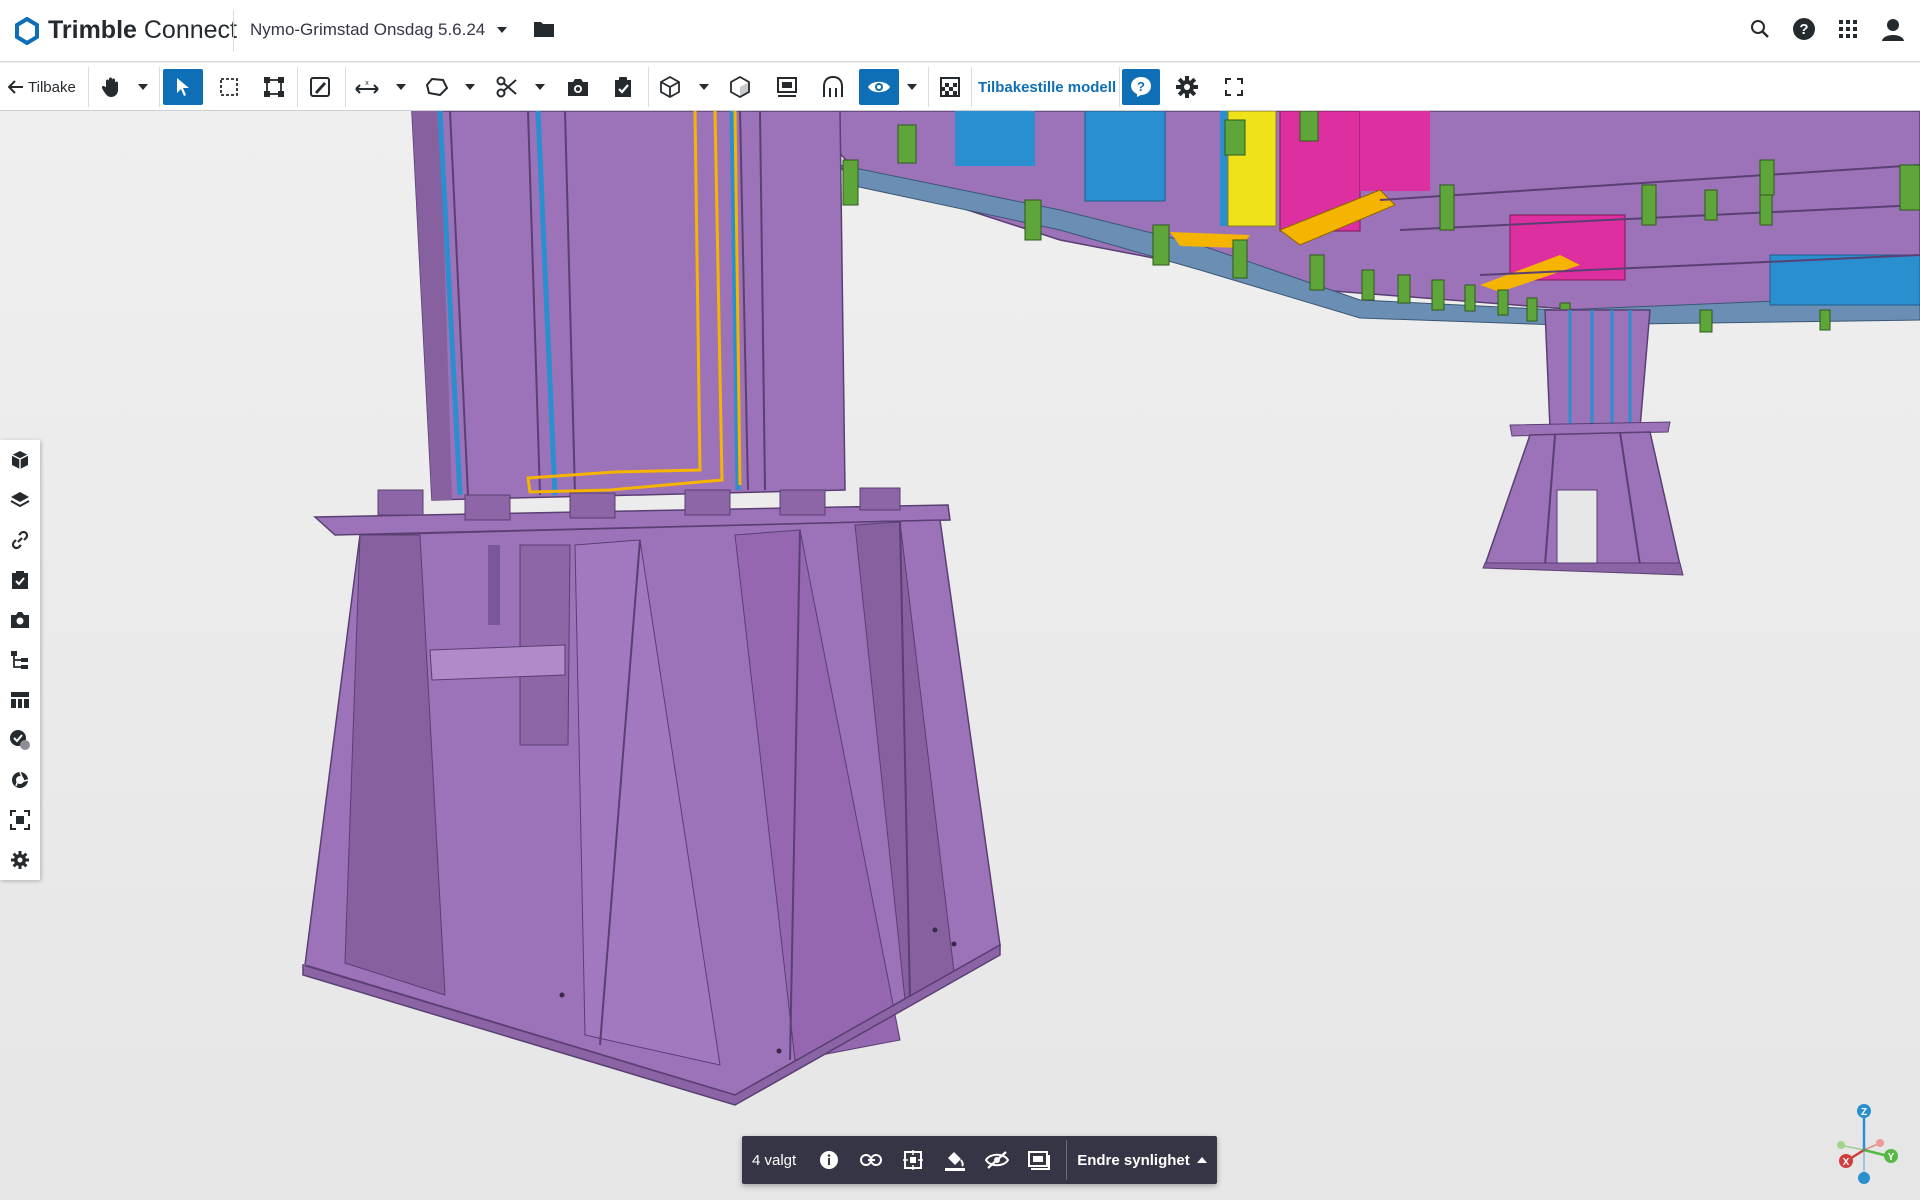 The width and height of the screenshot is (1920, 1200). I want to click on measure-icon: x, so click(367, 87).